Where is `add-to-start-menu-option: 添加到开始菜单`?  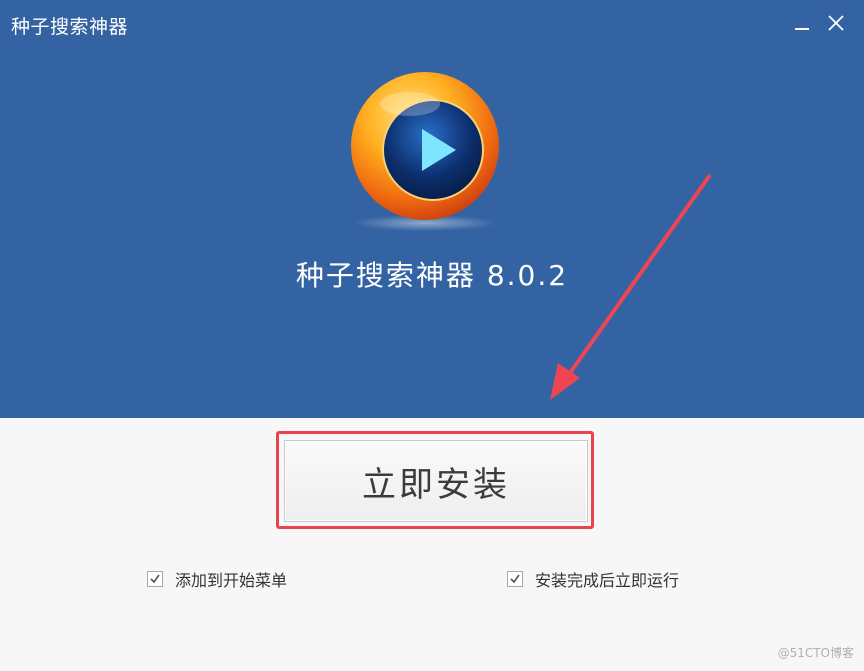
add-to-start-menu-option: 添加到开始菜单 is located at coordinates (217, 579).